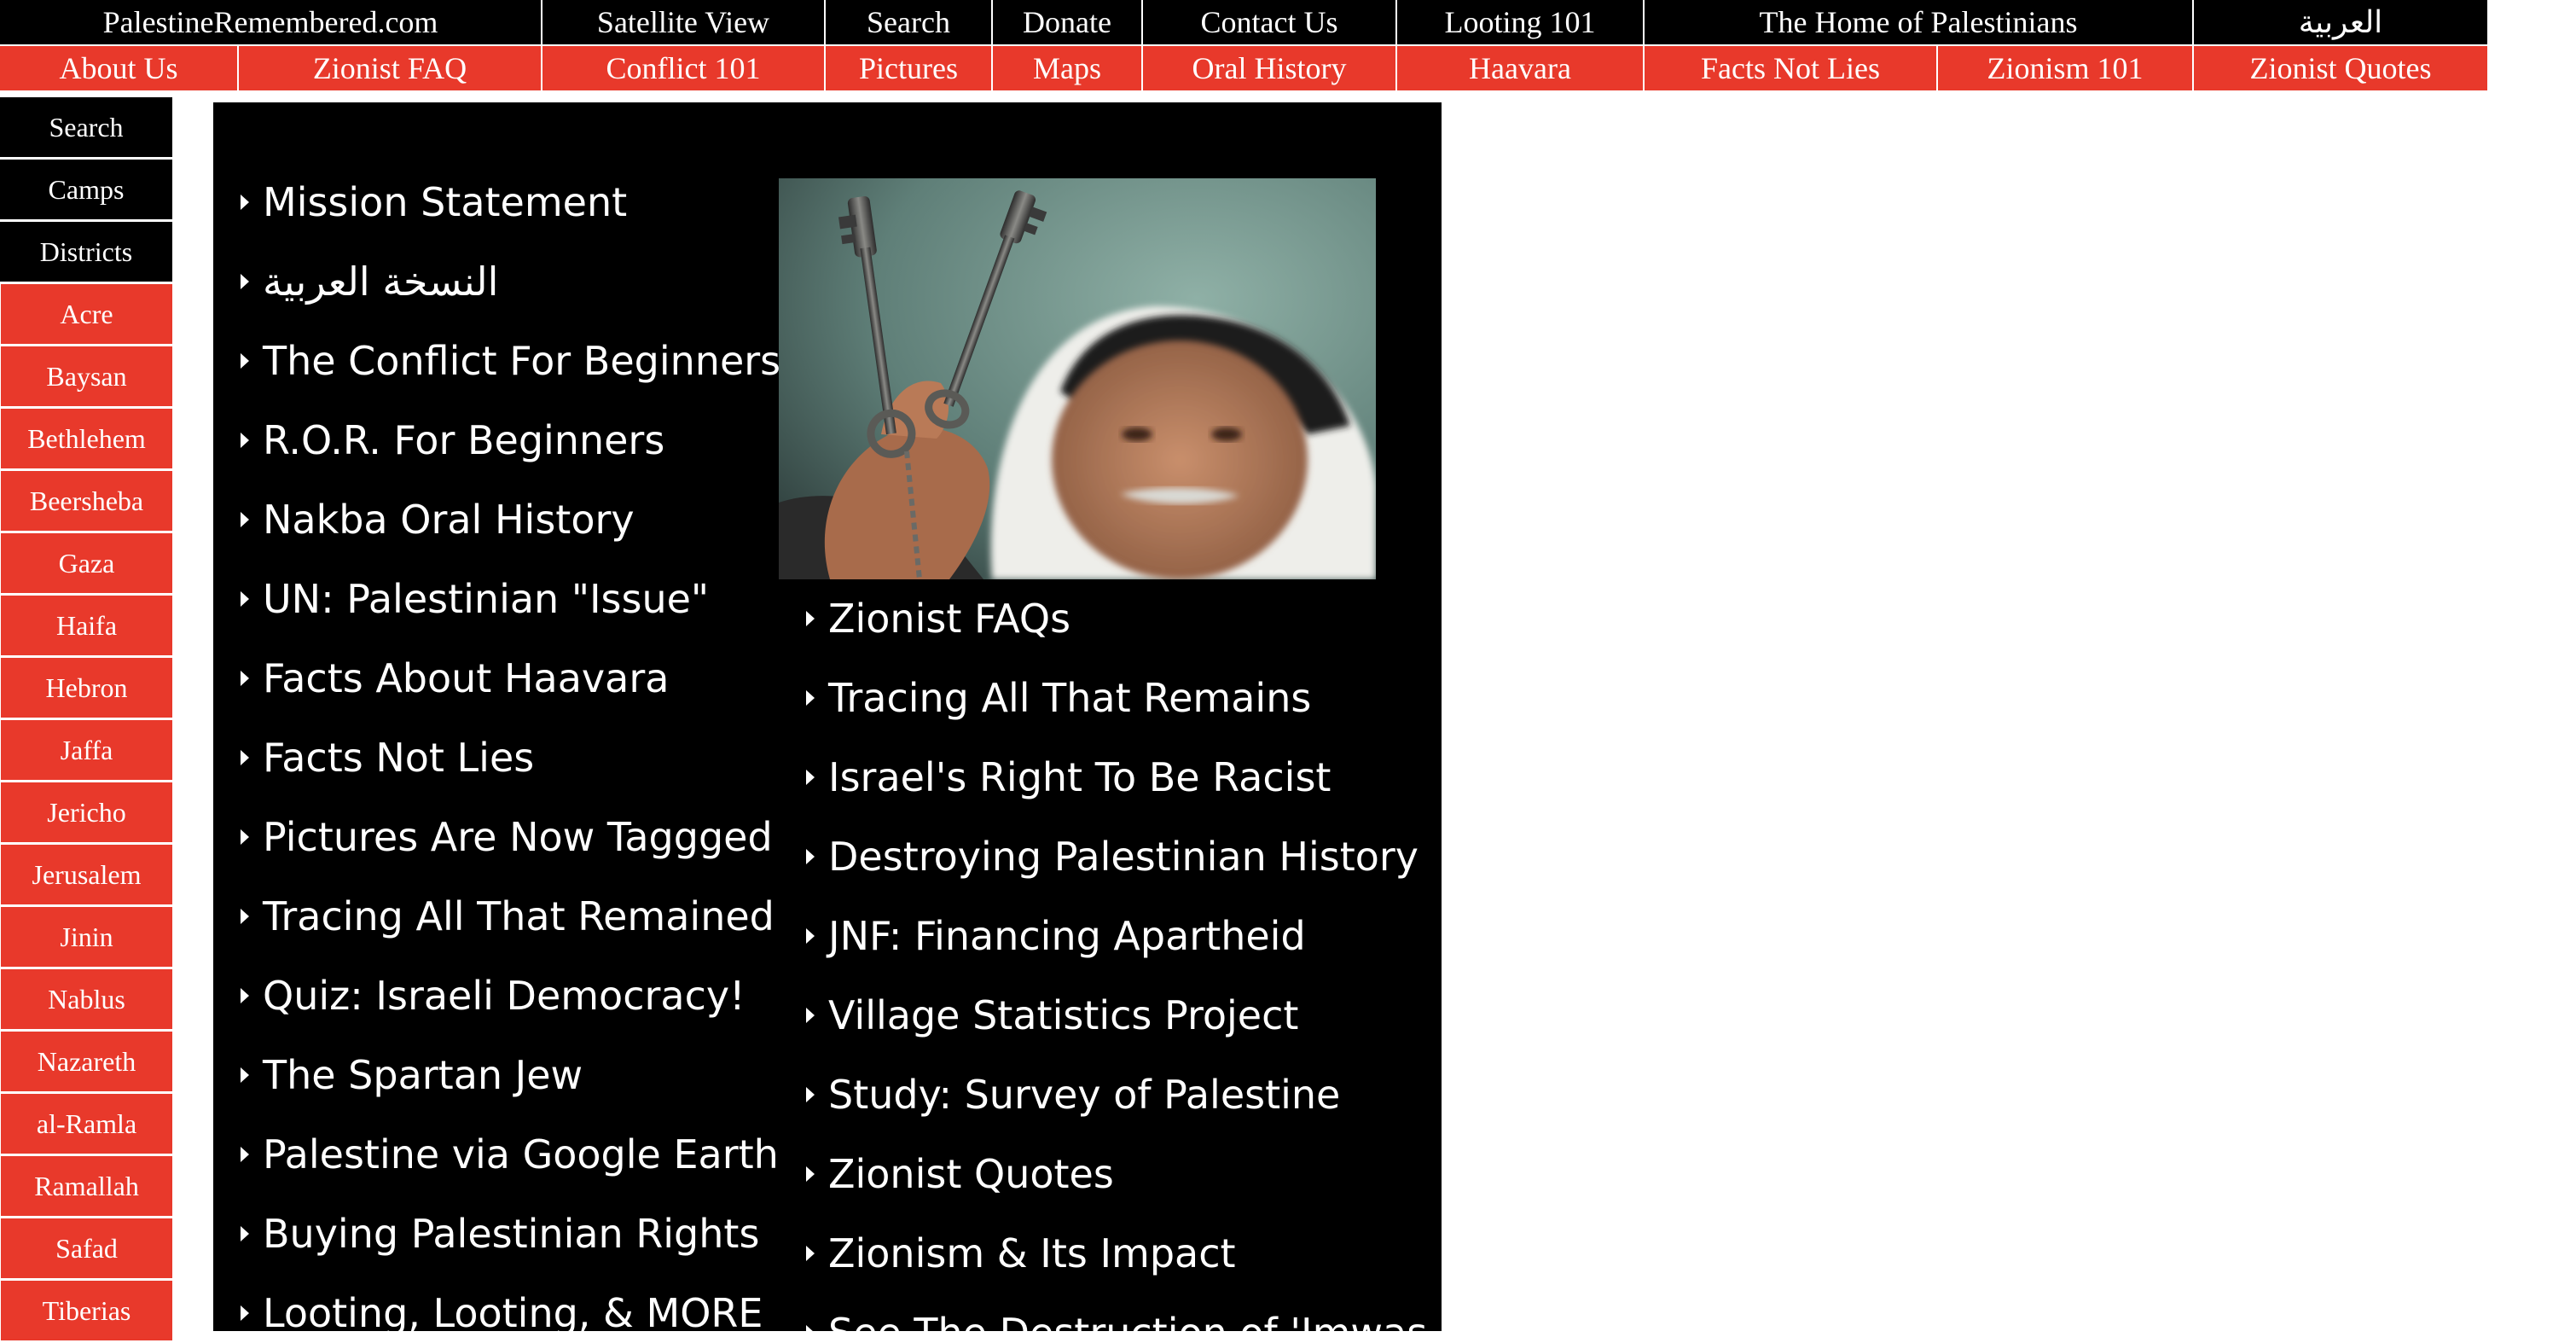 This screenshot has height=1343, width=2576. Describe the element at coordinates (86, 189) in the screenshot. I see `sidebar-item-camps: Camps` at that location.